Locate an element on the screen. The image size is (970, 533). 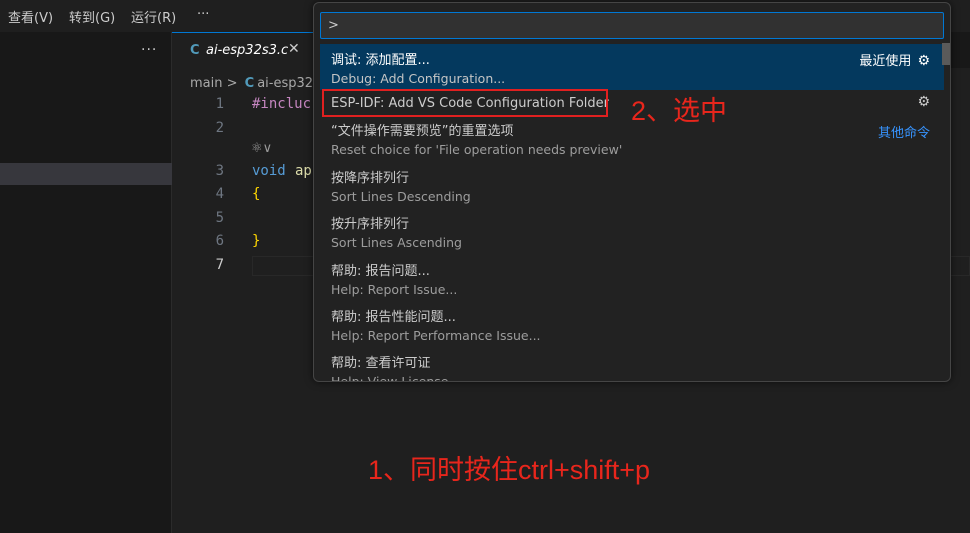
tab-ai-esp32s3: C ai-esp32s3.c ✕ is located at coordinates (244, 50).